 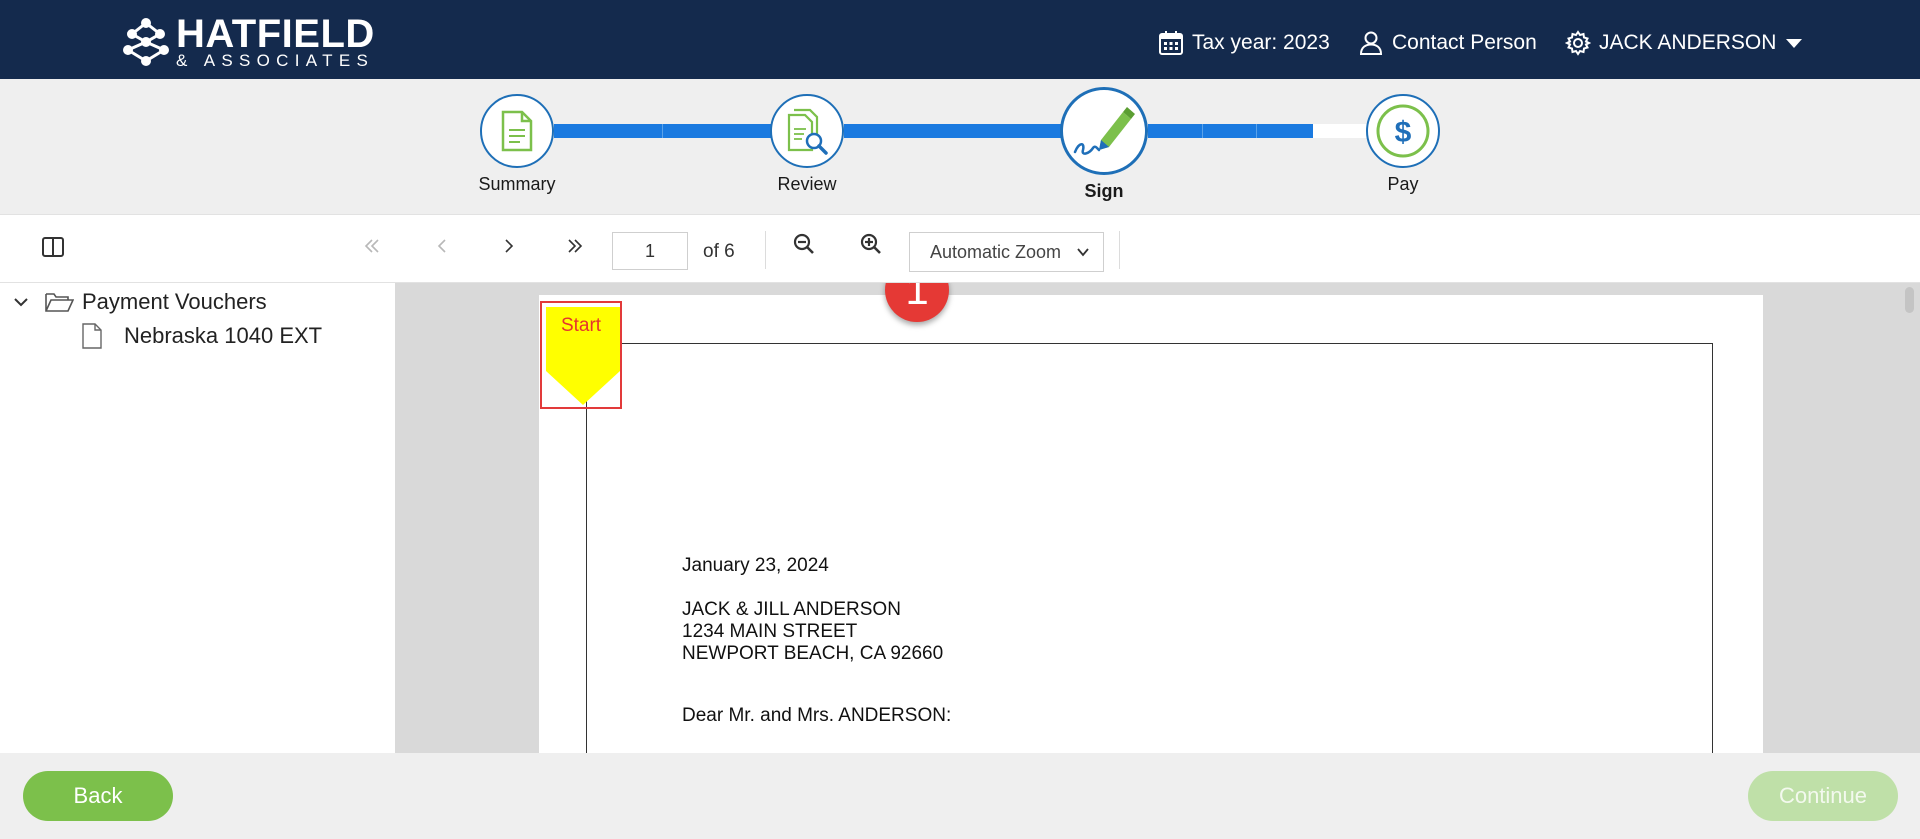 I want to click on start-flag-label: Start, so click(x=581, y=325).